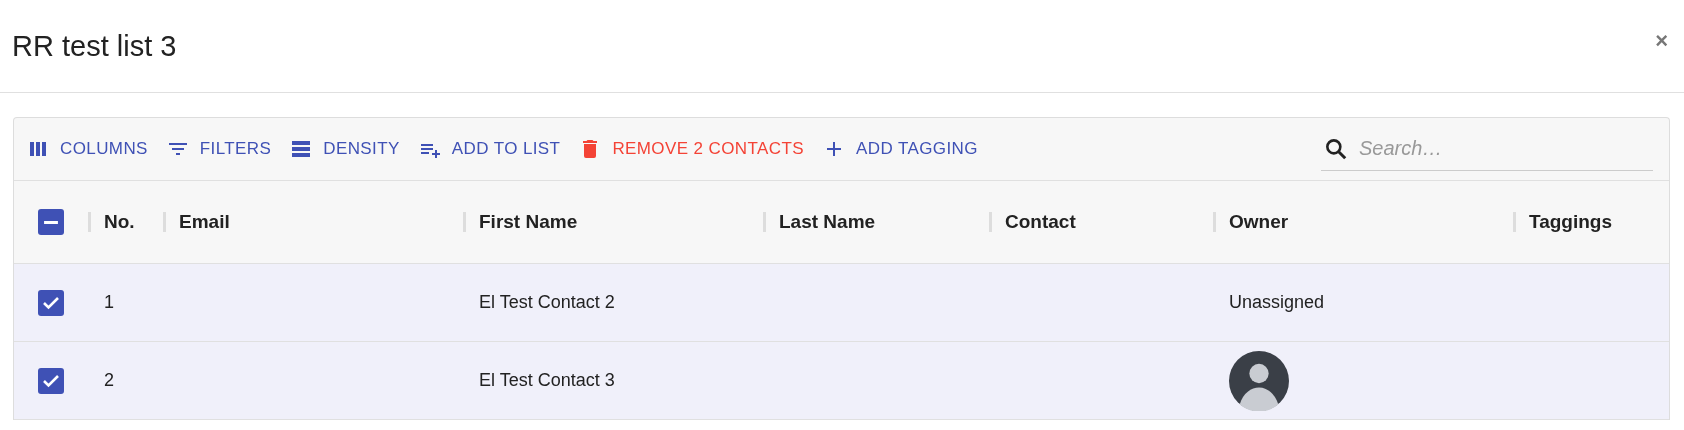 This screenshot has width=1684, height=430. Describe the element at coordinates (1571, 222) in the screenshot. I see `column-header: Taggings` at that location.